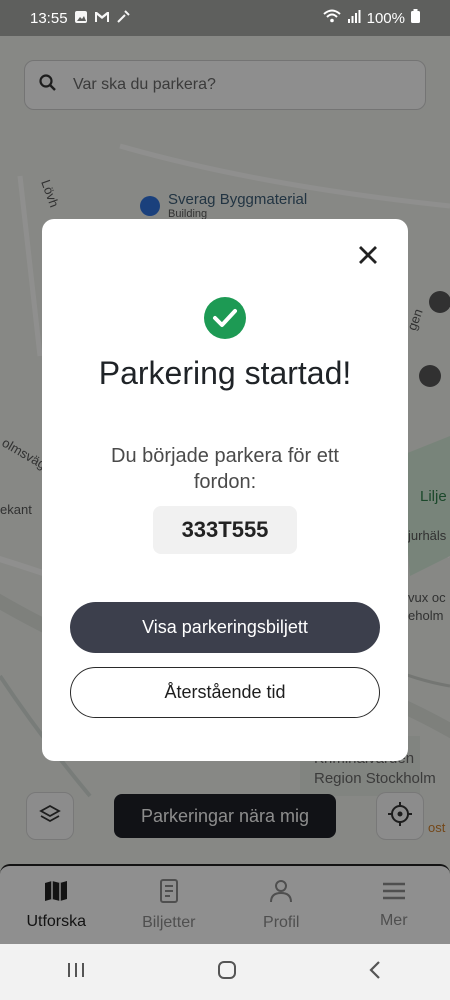 The width and height of the screenshot is (450, 1000). What do you see at coordinates (225, 18) in the screenshot?
I see `status-bar: 13:55 100%` at bounding box center [225, 18].